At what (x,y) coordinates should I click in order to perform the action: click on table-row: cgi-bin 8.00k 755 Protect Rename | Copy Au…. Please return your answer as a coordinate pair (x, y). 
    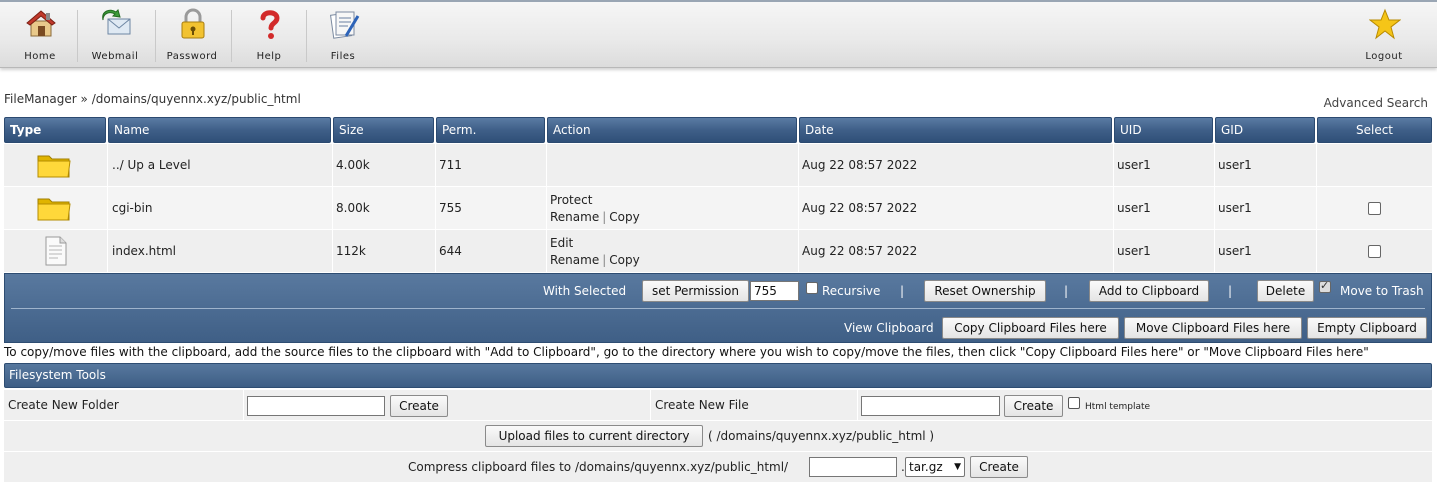
    Looking at the image, I should click on (718, 208).